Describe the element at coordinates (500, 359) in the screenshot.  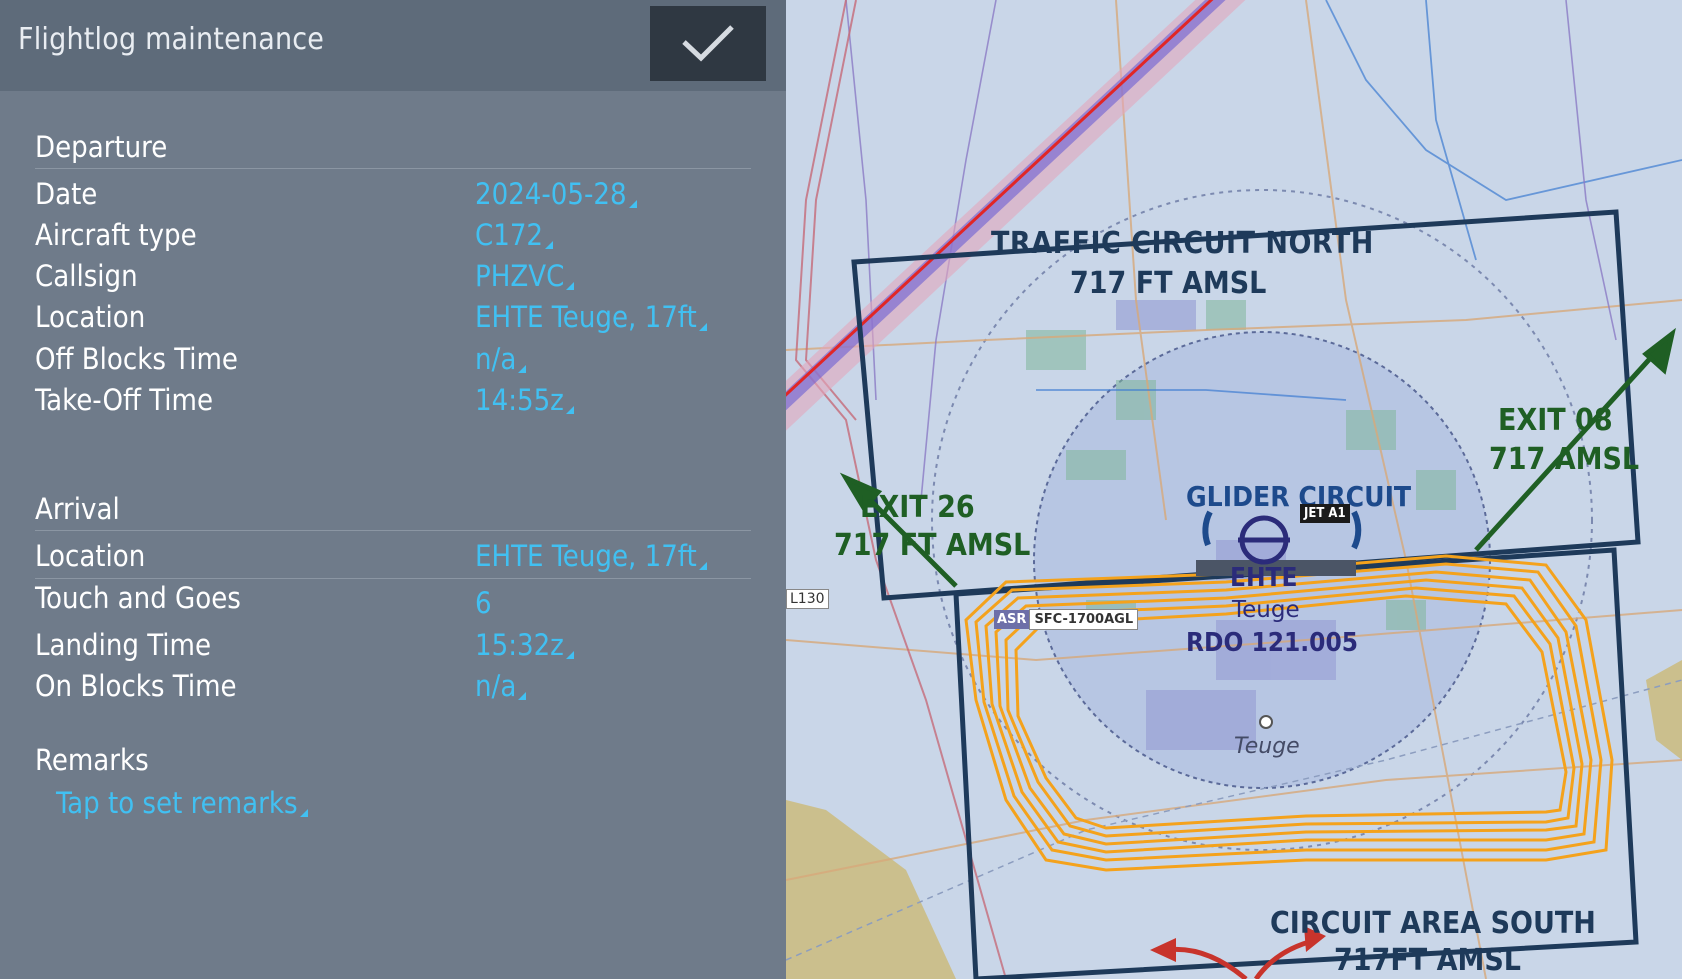
I see `off-blocks-time-value: n/a` at that location.